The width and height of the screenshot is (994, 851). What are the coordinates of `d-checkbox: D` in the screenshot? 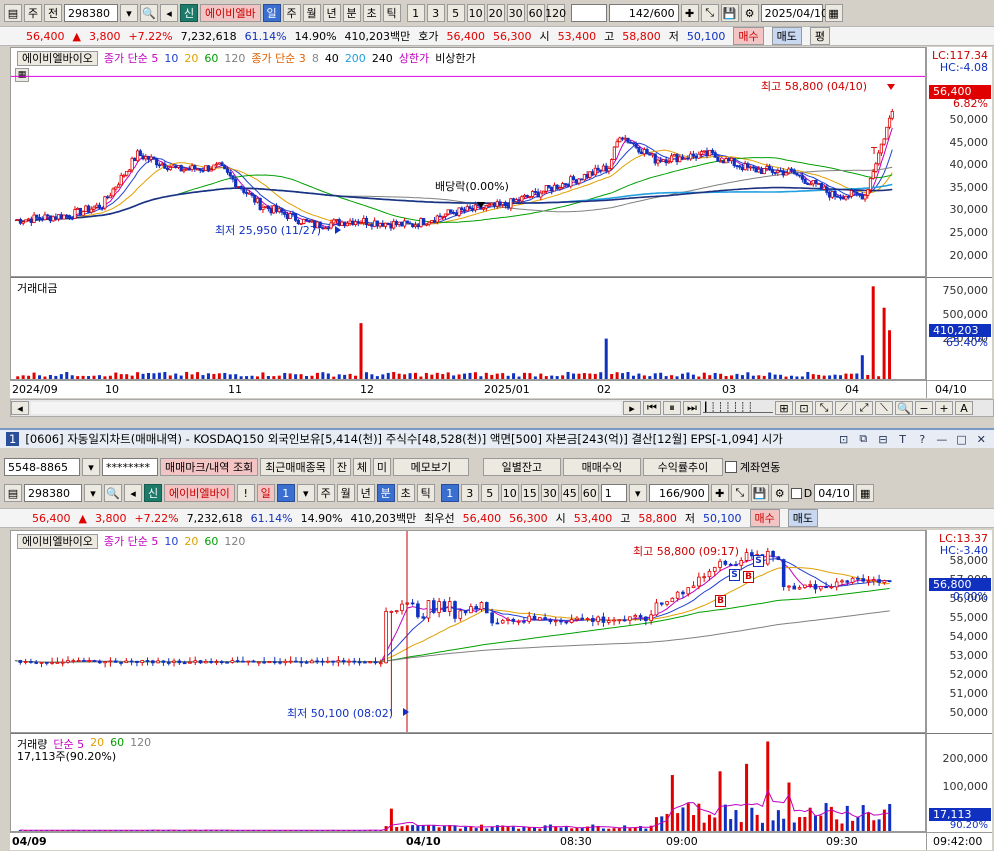 It's located at (801, 493).